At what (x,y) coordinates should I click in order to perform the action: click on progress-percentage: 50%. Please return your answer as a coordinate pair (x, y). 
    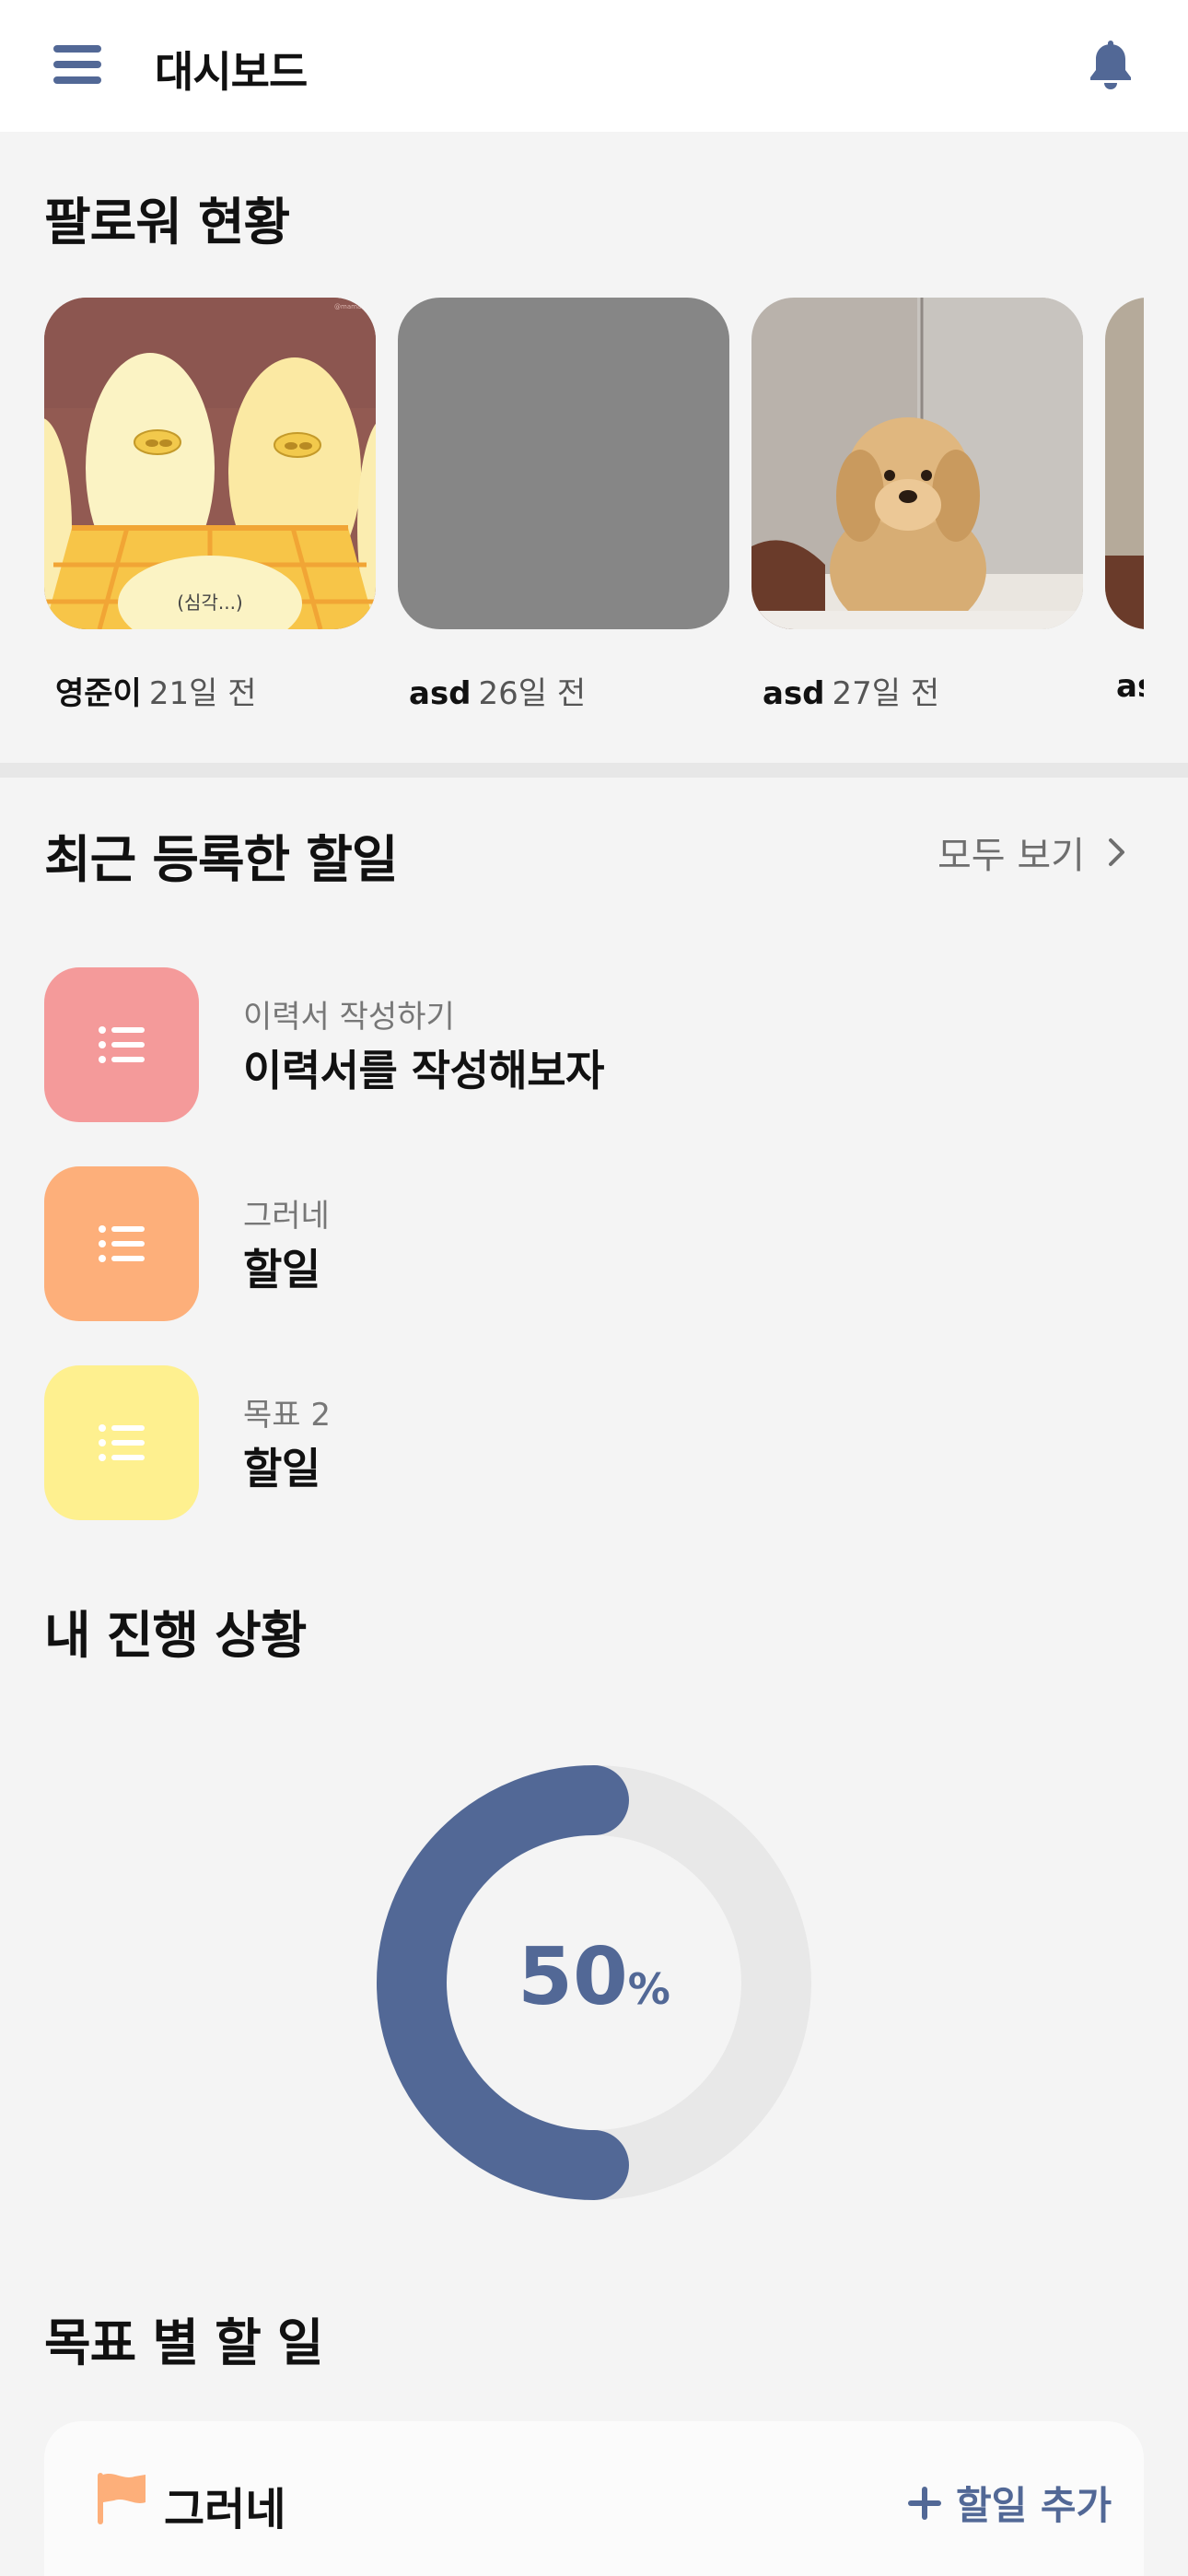
    Looking at the image, I should click on (594, 1977).